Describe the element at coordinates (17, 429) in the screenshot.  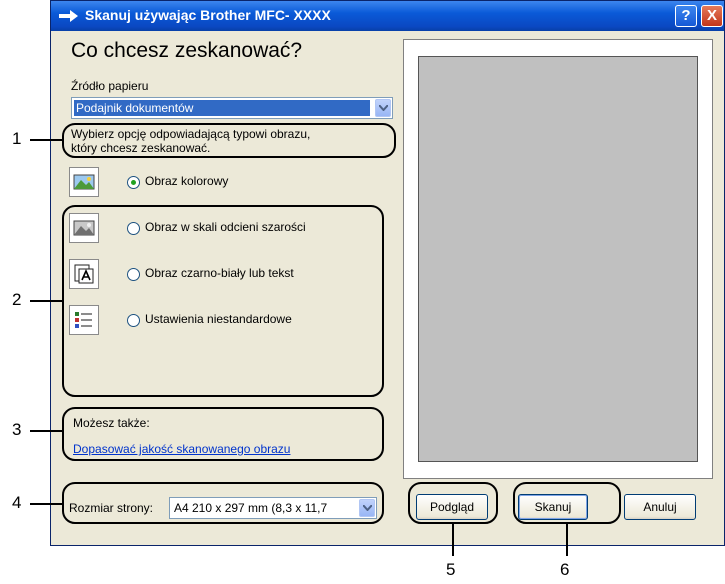
I see `callout-number-3: 3` at that location.